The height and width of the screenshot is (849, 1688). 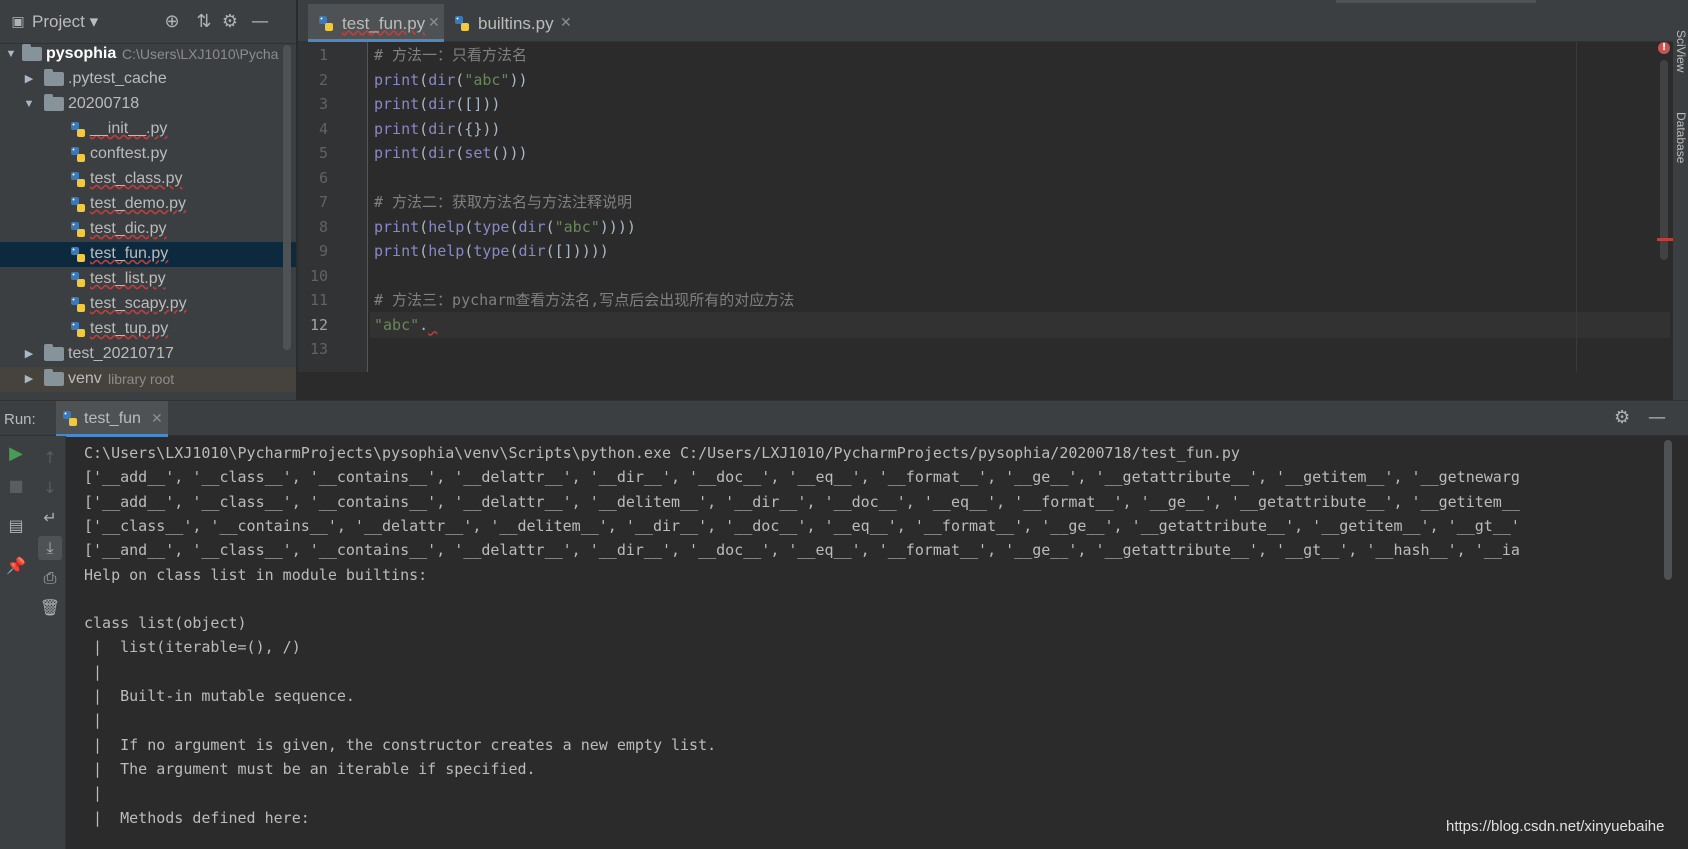 What do you see at coordinates (384, 23) in the screenshot?
I see `tab-label: test_fun.py` at bounding box center [384, 23].